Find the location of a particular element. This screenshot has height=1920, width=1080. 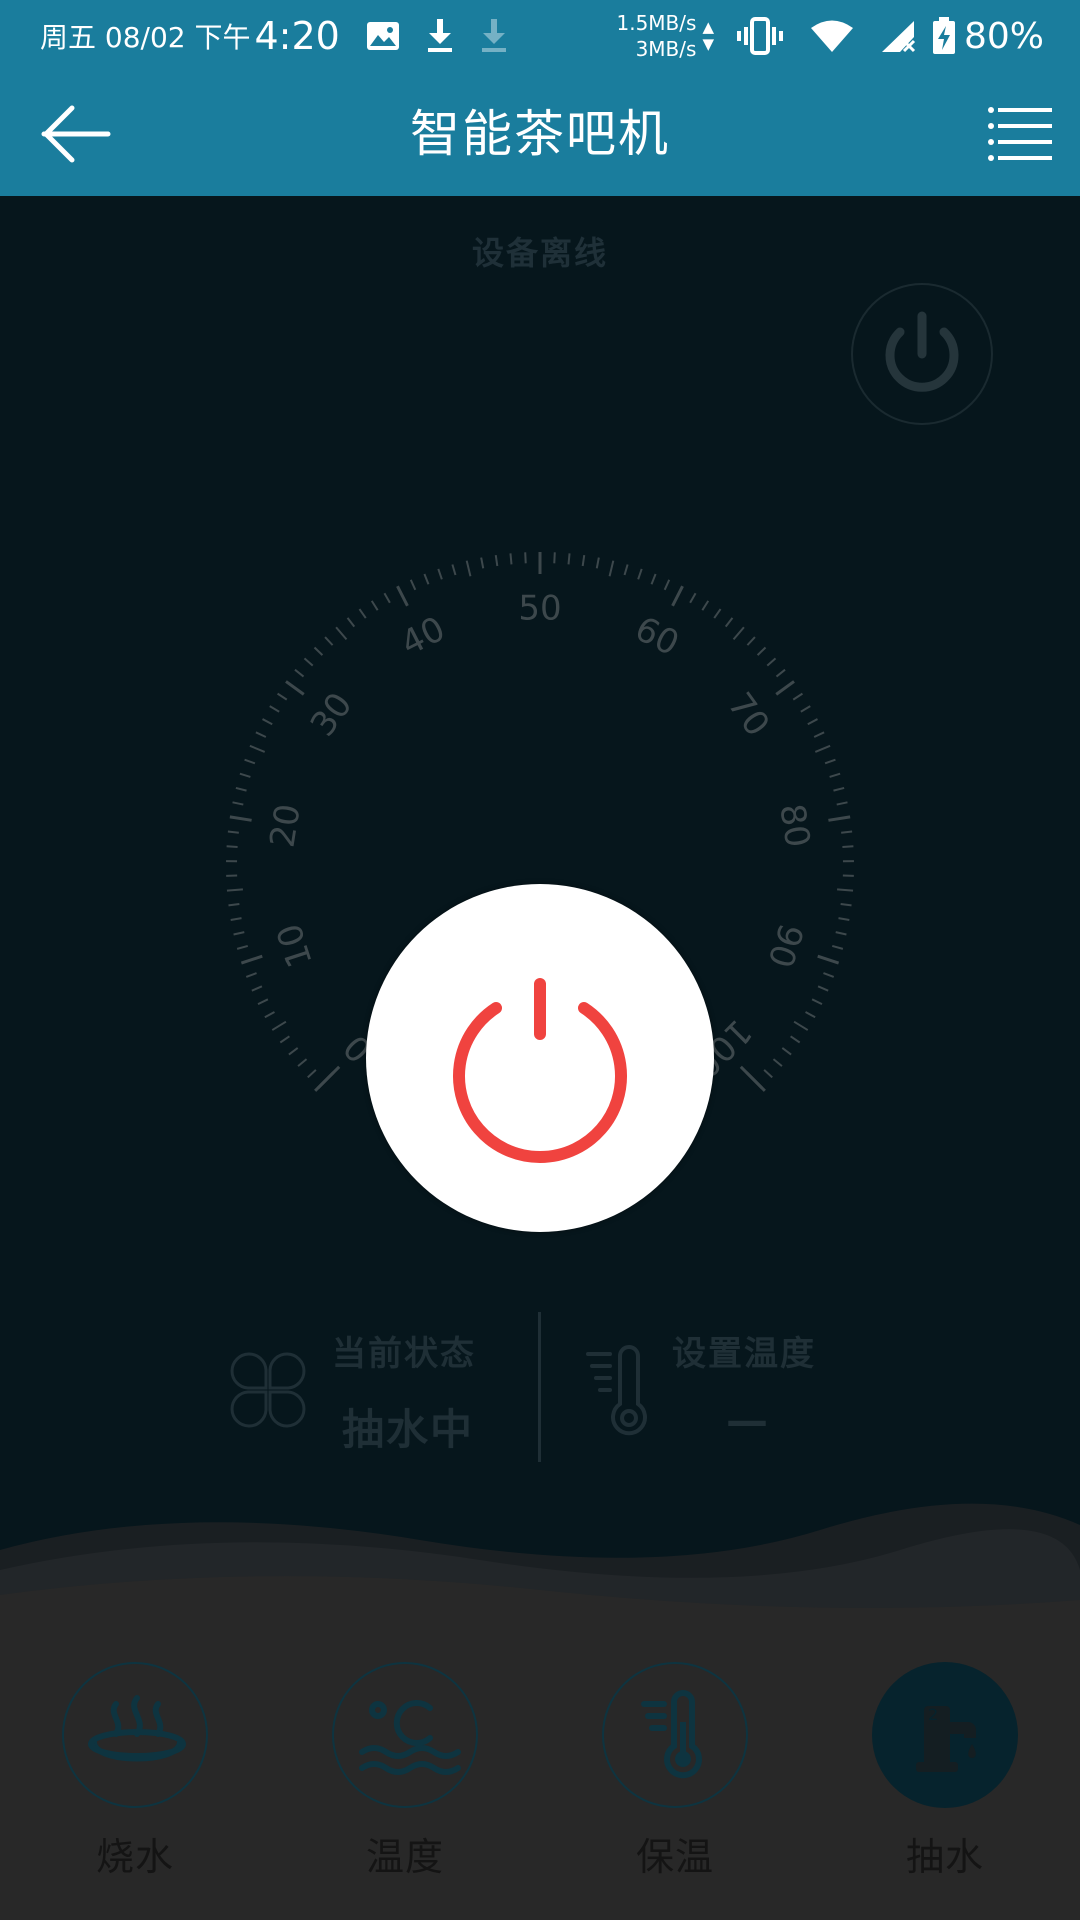

boil-water-button is located at coordinates (135, 1735).